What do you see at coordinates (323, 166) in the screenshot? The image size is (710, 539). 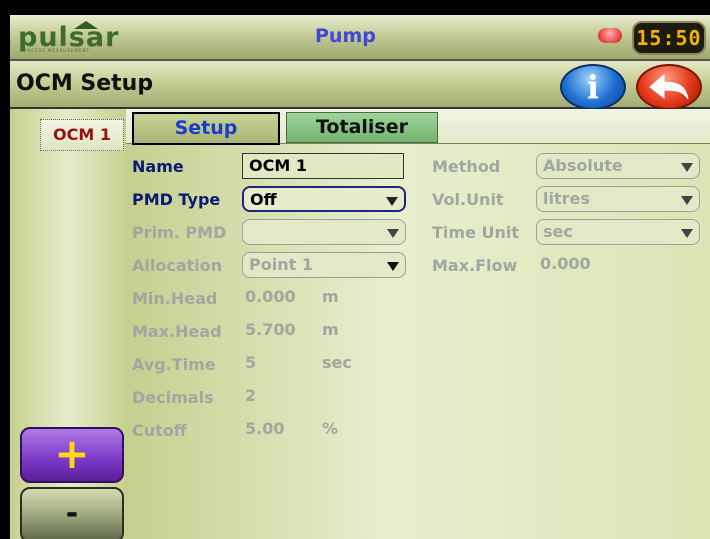 I see `name-field: OCM 1` at bounding box center [323, 166].